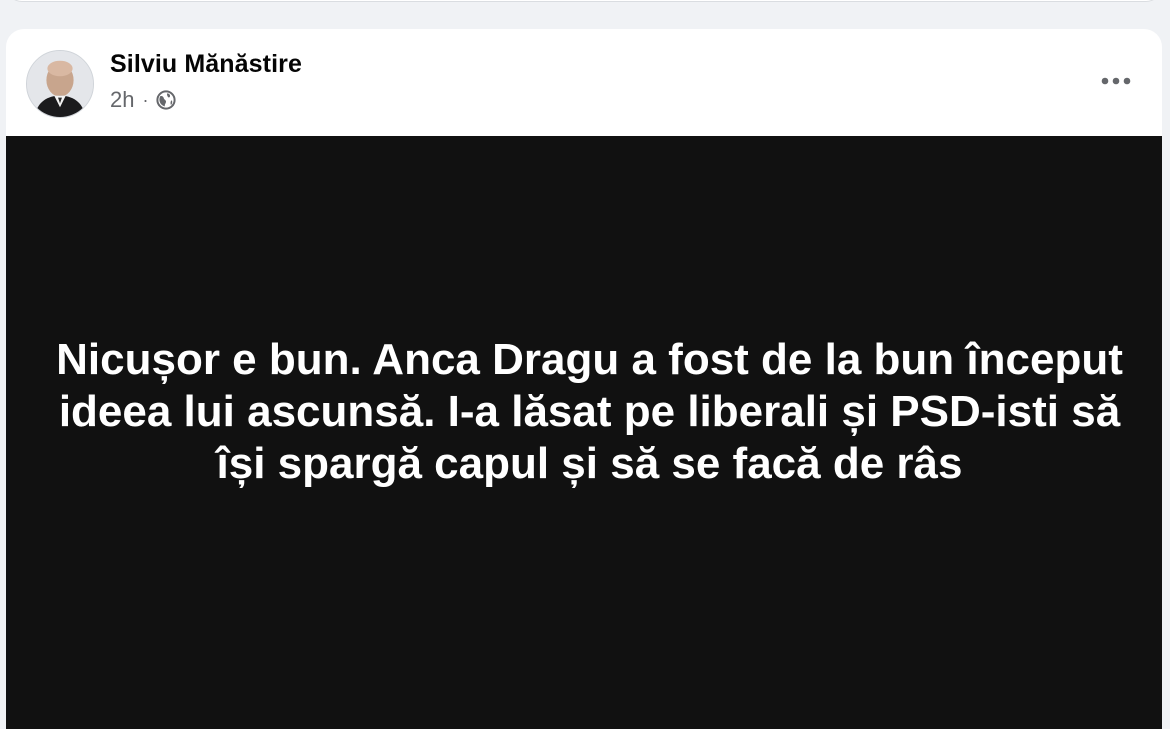 The image size is (1170, 729). What do you see at coordinates (584, 82) in the screenshot?
I see `post-header: Silviu Mănăstire 2h ·` at bounding box center [584, 82].